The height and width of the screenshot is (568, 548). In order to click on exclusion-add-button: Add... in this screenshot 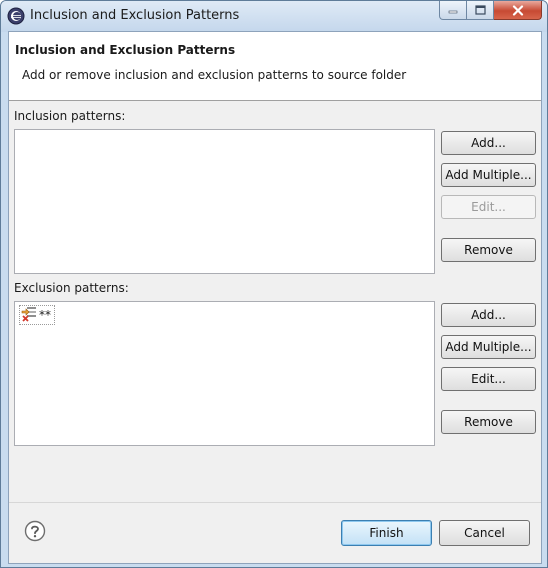, I will do `click(488, 315)`.